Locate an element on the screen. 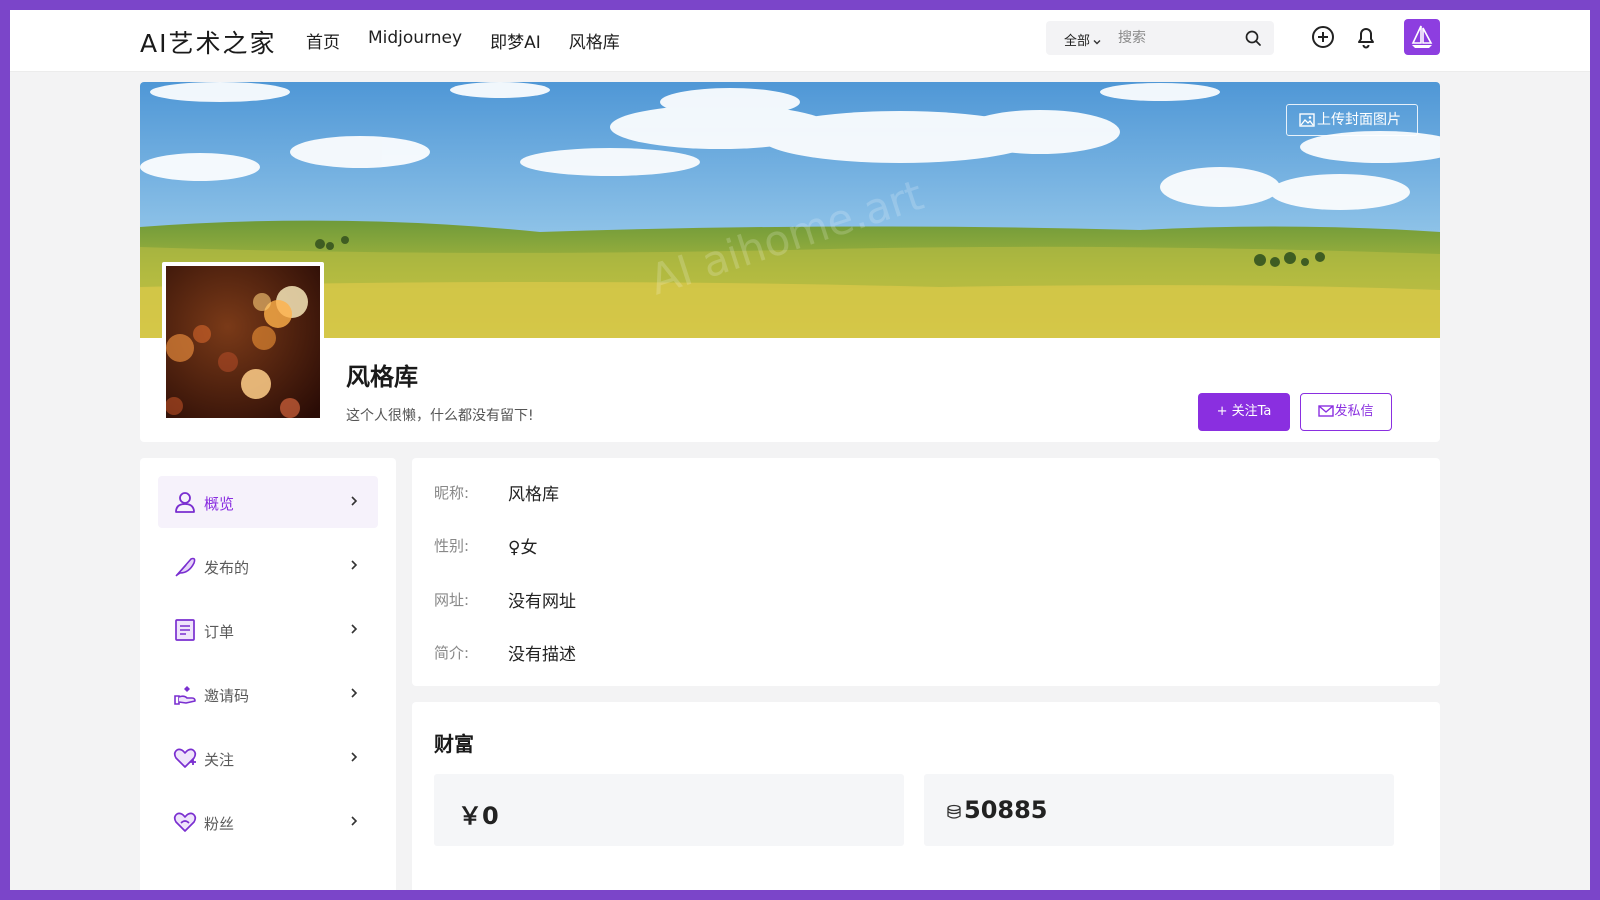 This screenshot has width=1600, height=900. heart-users-icon is located at coordinates (185, 822).